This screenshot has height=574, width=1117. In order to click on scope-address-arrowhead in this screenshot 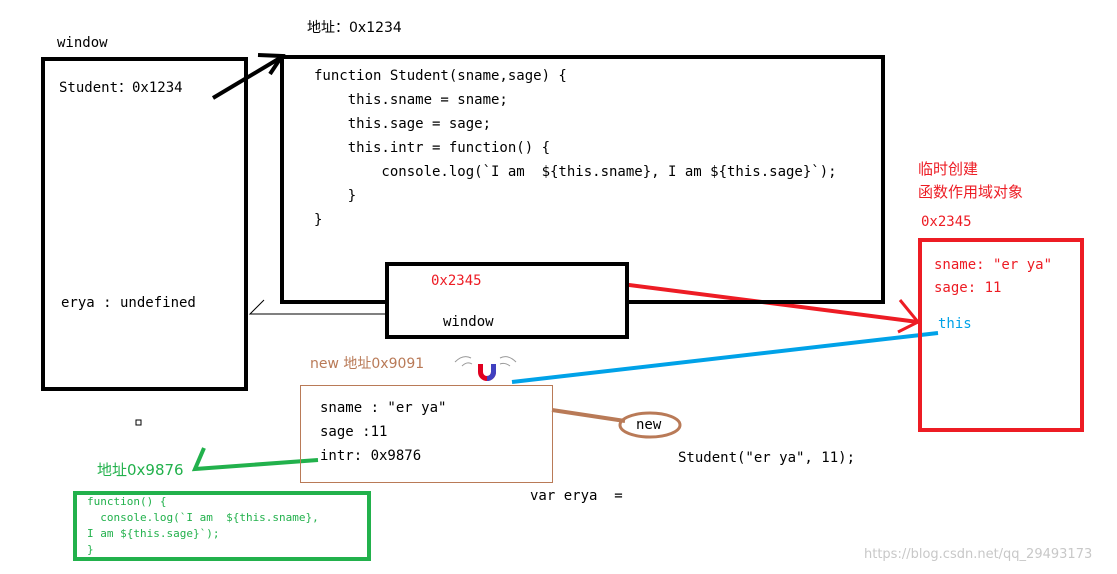, I will do `click(909, 316)`.